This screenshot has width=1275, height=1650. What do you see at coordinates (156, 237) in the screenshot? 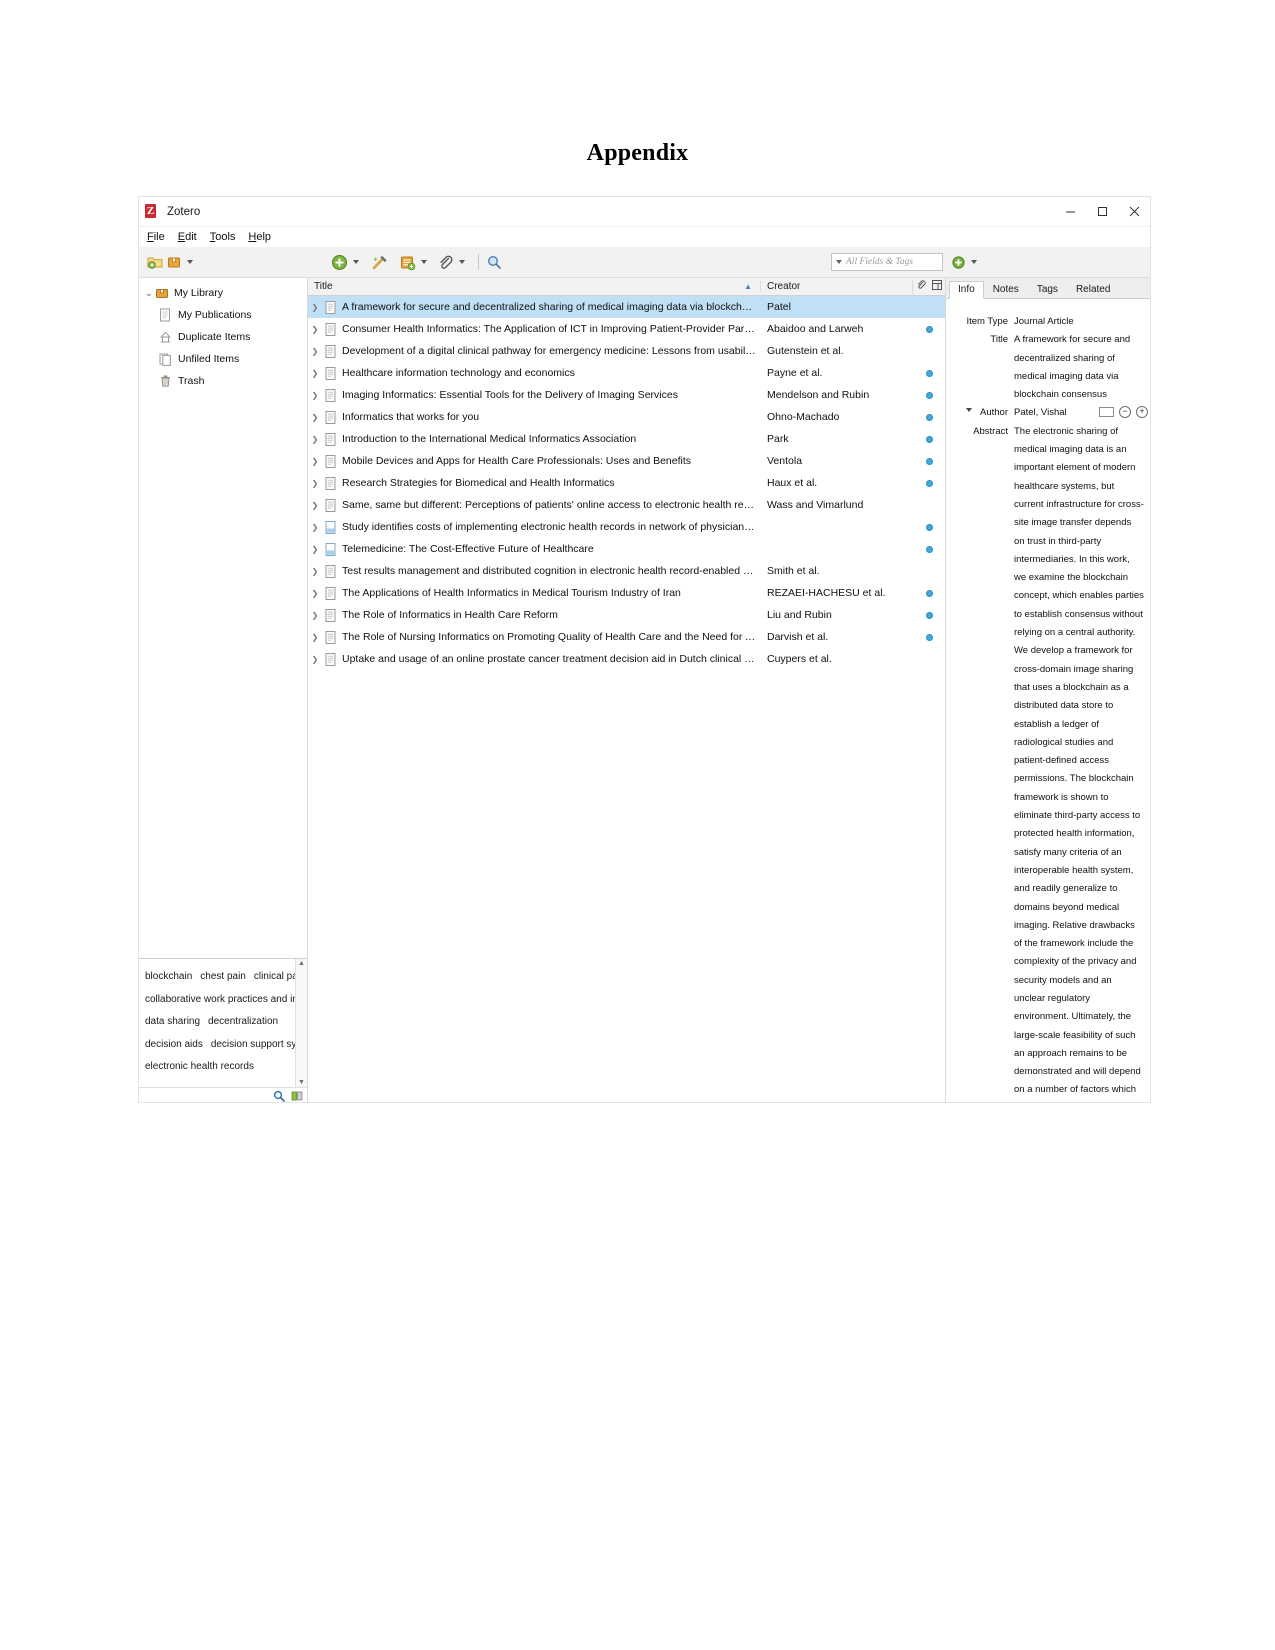
I see `menu-file: File` at bounding box center [156, 237].